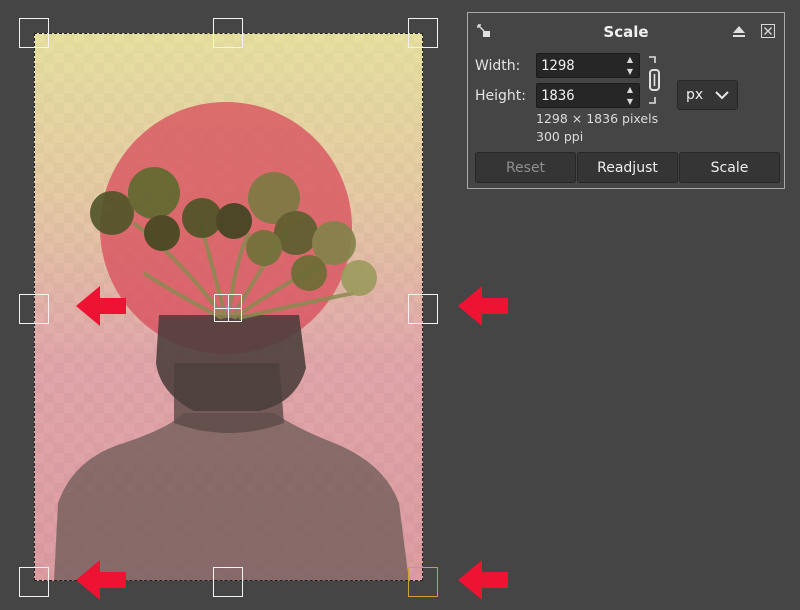  Describe the element at coordinates (739, 31) in the screenshot. I see `eject-icon` at that location.